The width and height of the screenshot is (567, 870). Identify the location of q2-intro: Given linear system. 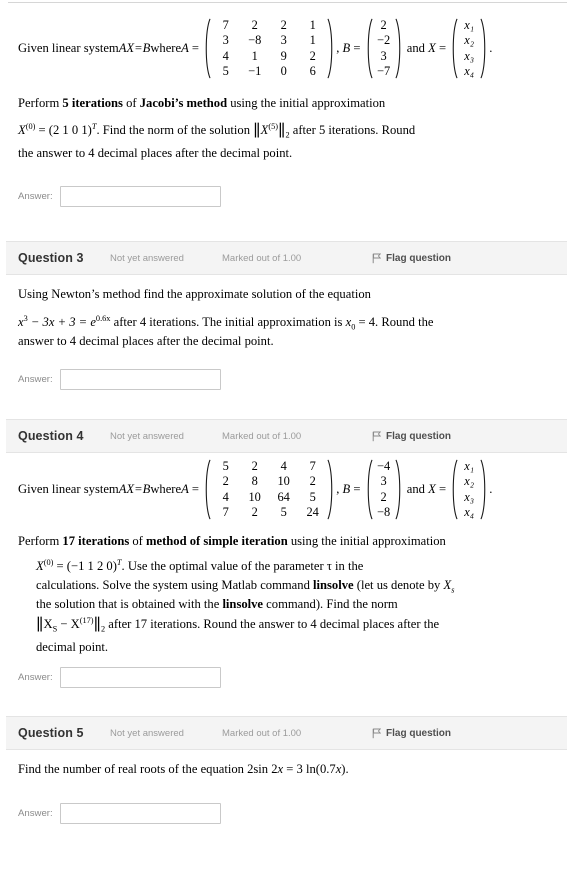
(68, 48).